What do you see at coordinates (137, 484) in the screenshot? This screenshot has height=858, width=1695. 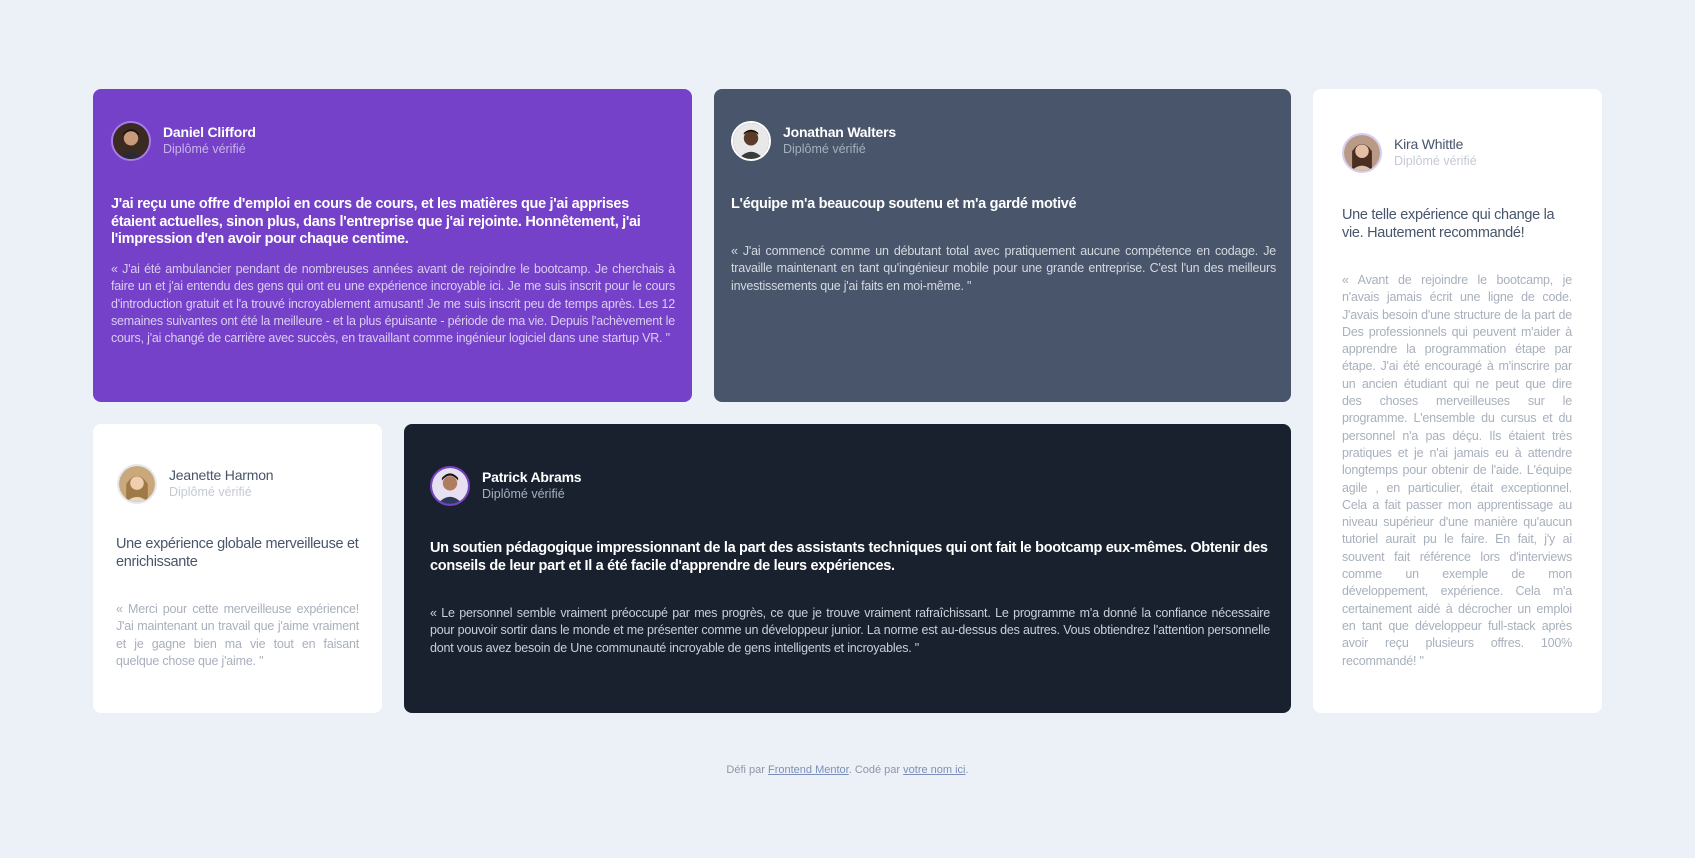 I see `avatar-jeanette` at bounding box center [137, 484].